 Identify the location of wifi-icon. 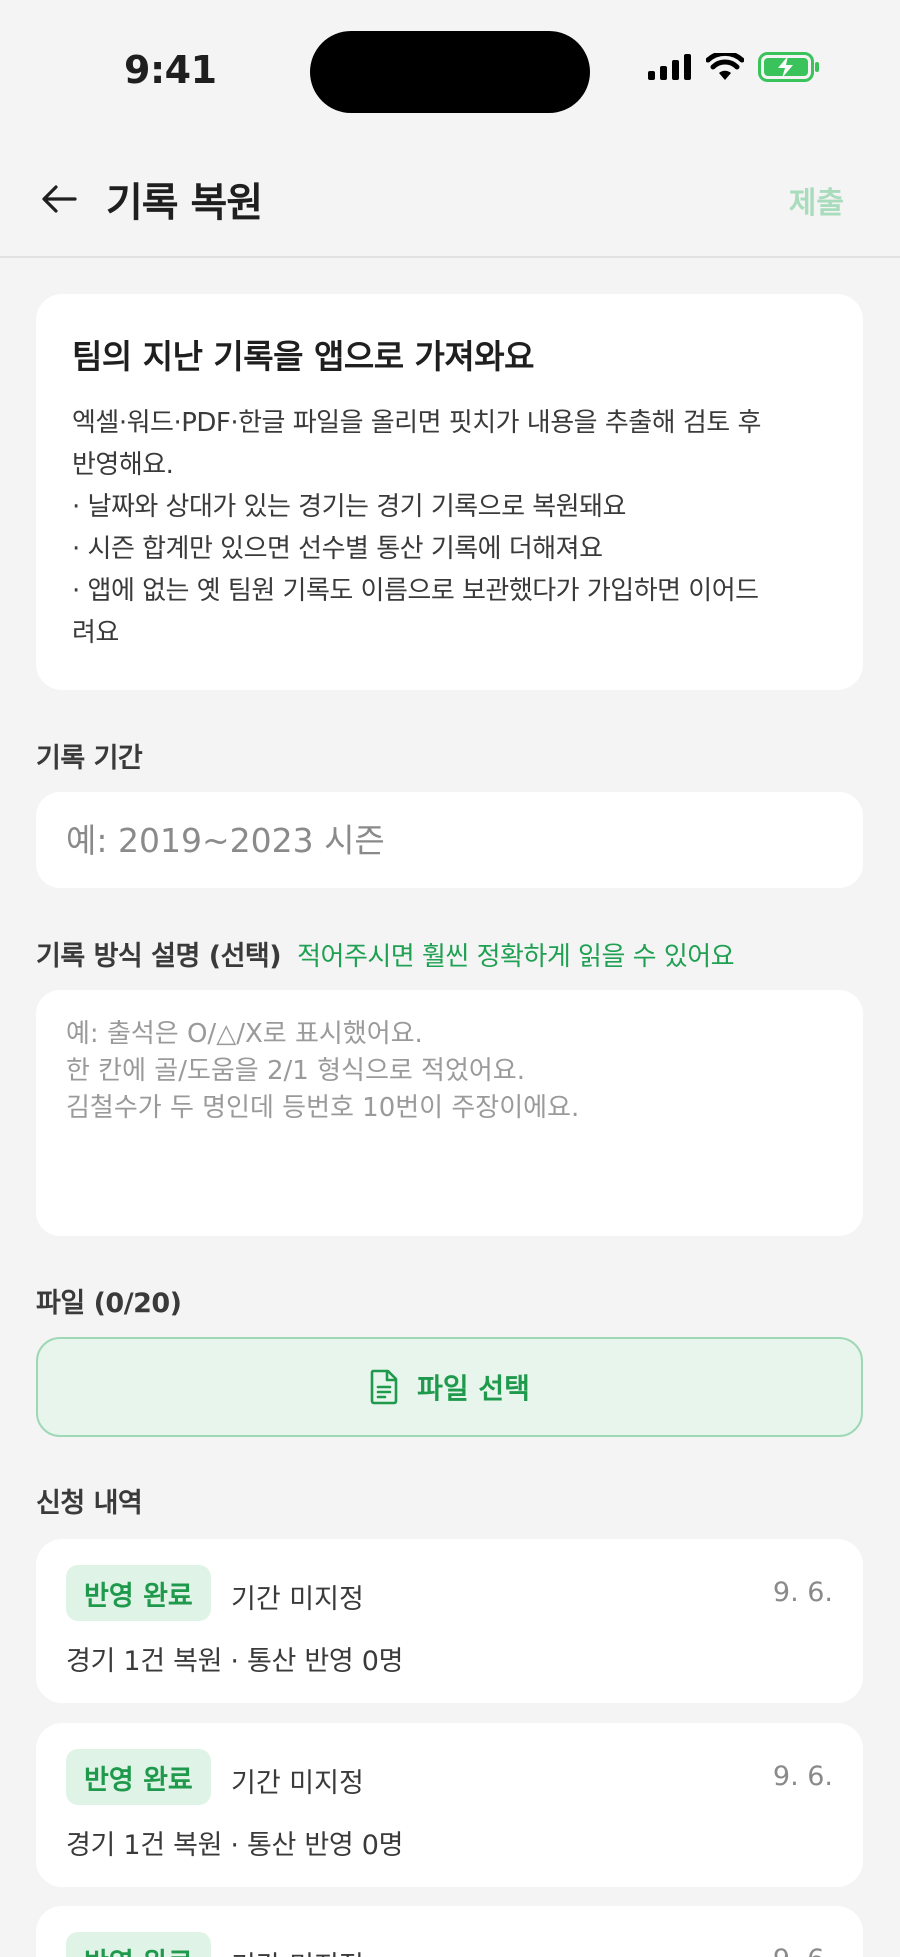
(725, 66).